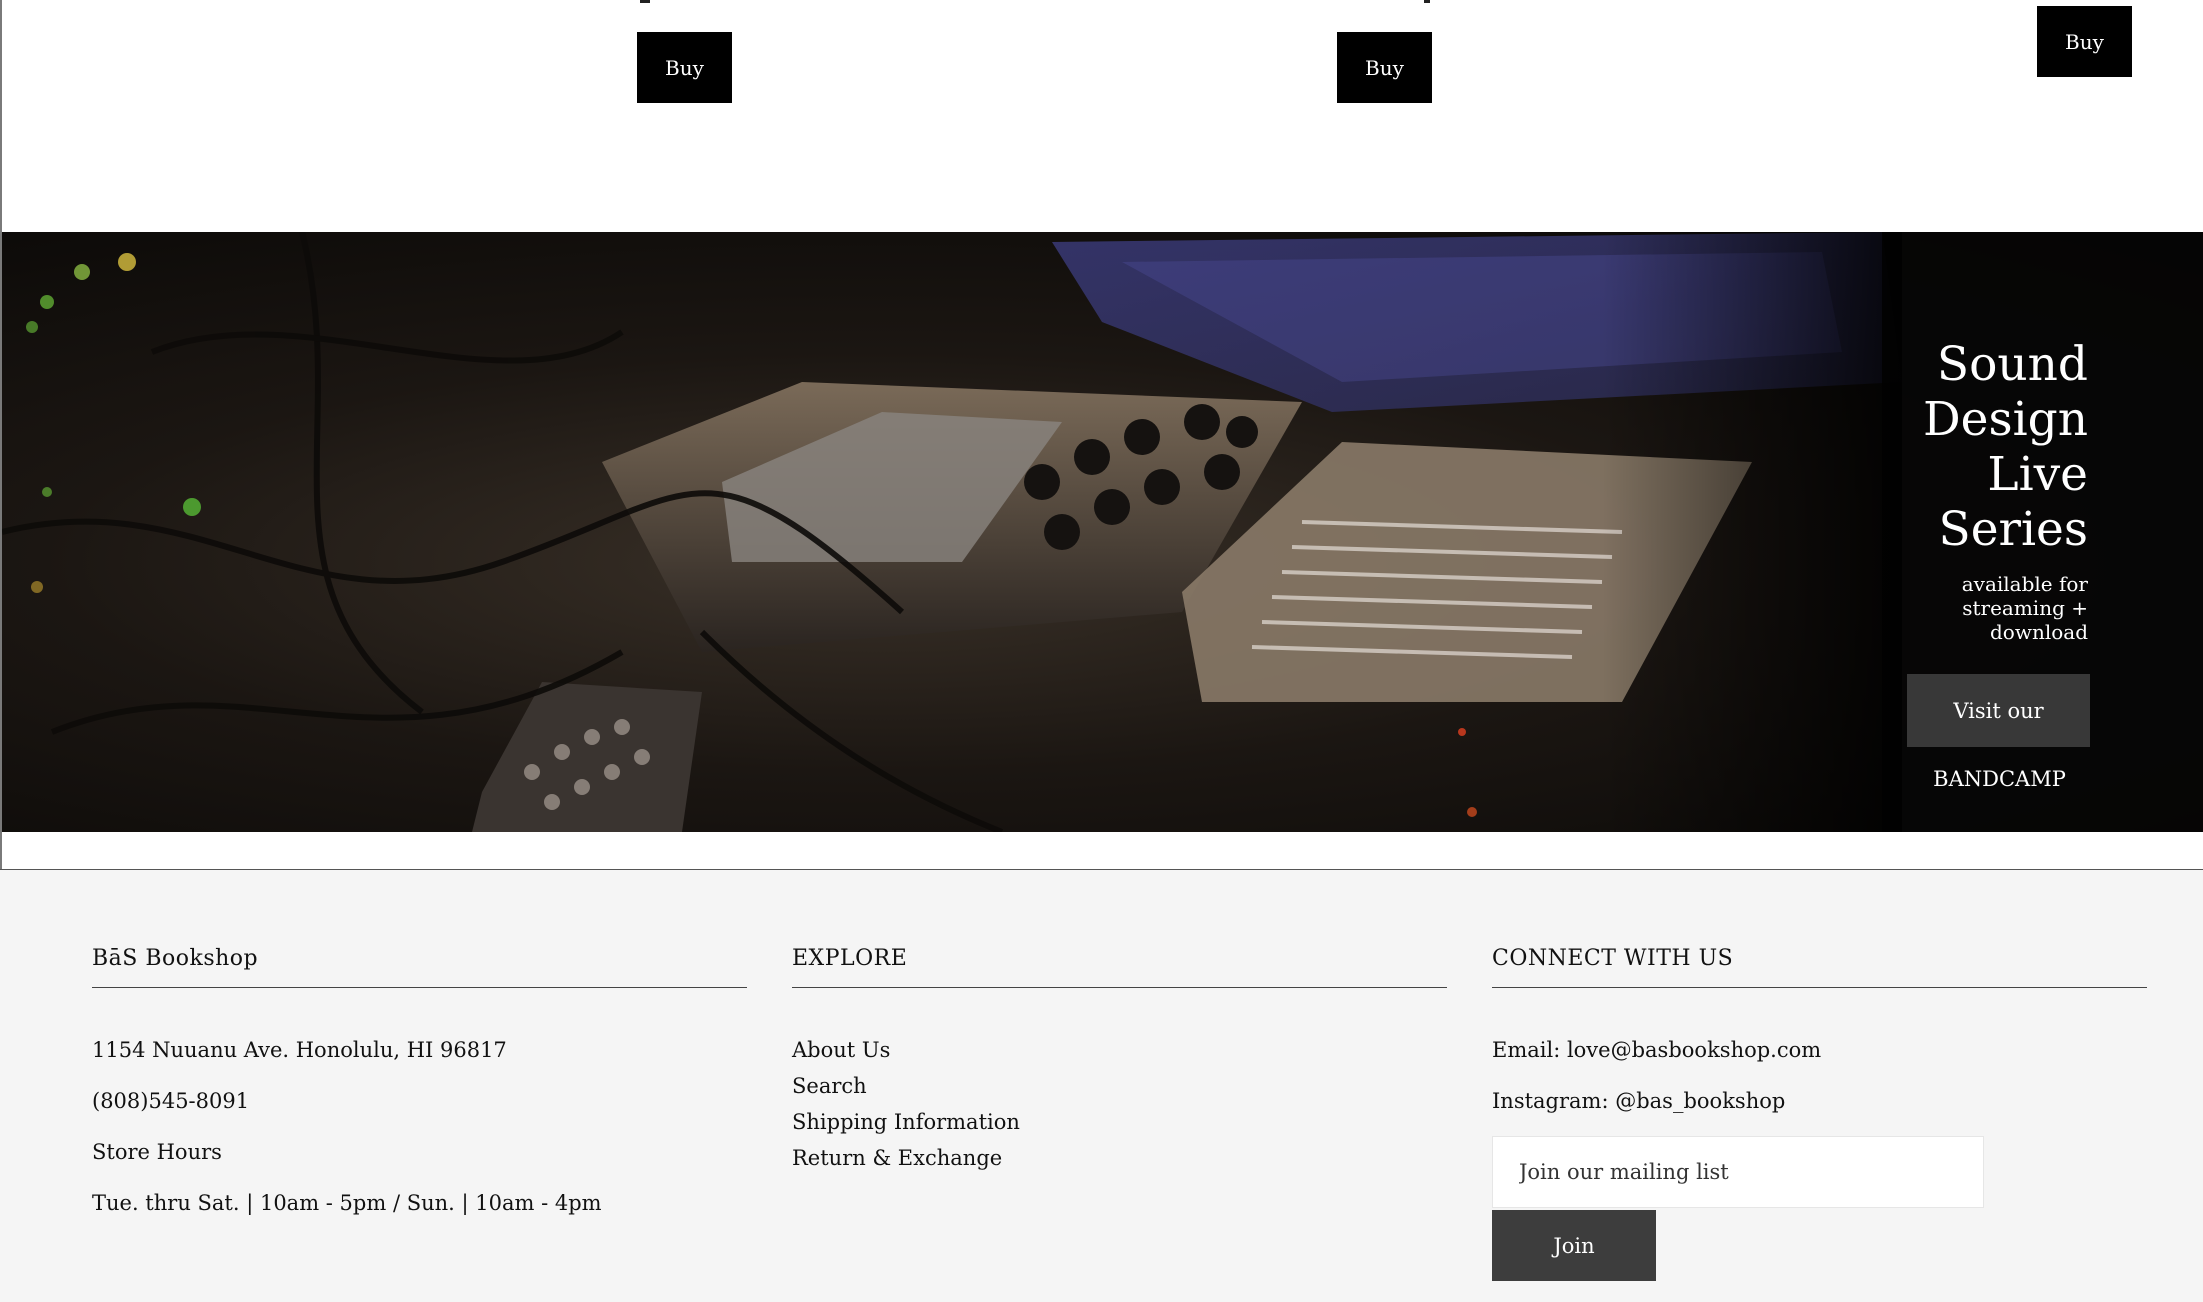  What do you see at coordinates (2024, 584) in the screenshot?
I see `banner-subtitle-line: available for` at bounding box center [2024, 584].